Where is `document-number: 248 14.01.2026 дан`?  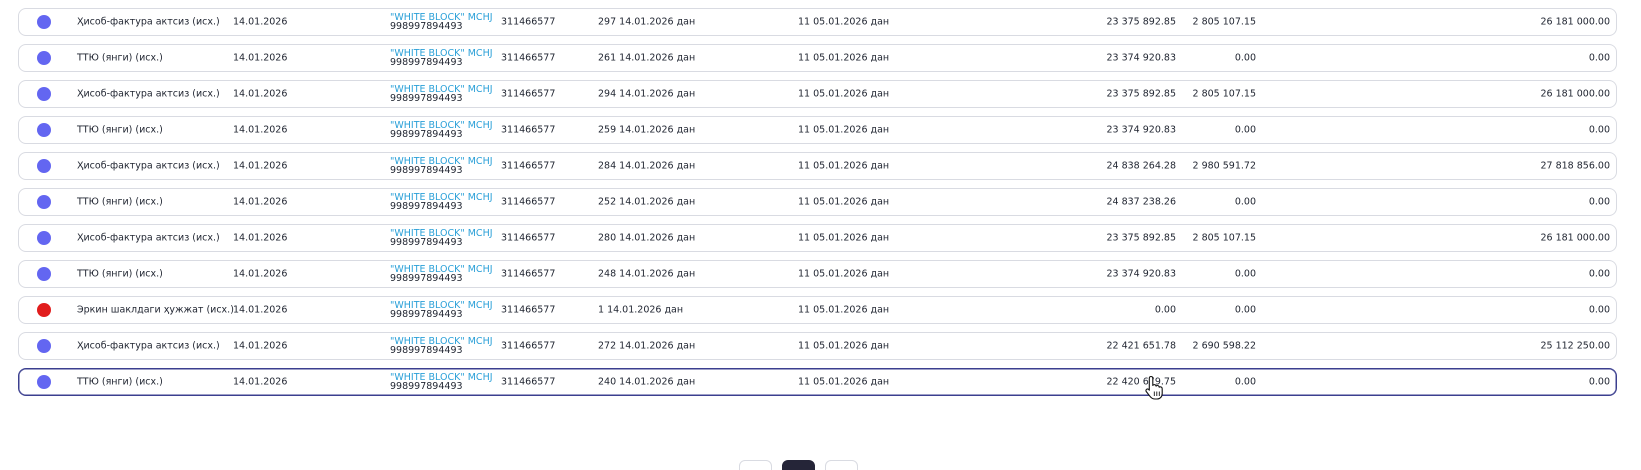 document-number: 248 14.01.2026 дан is located at coordinates (647, 274).